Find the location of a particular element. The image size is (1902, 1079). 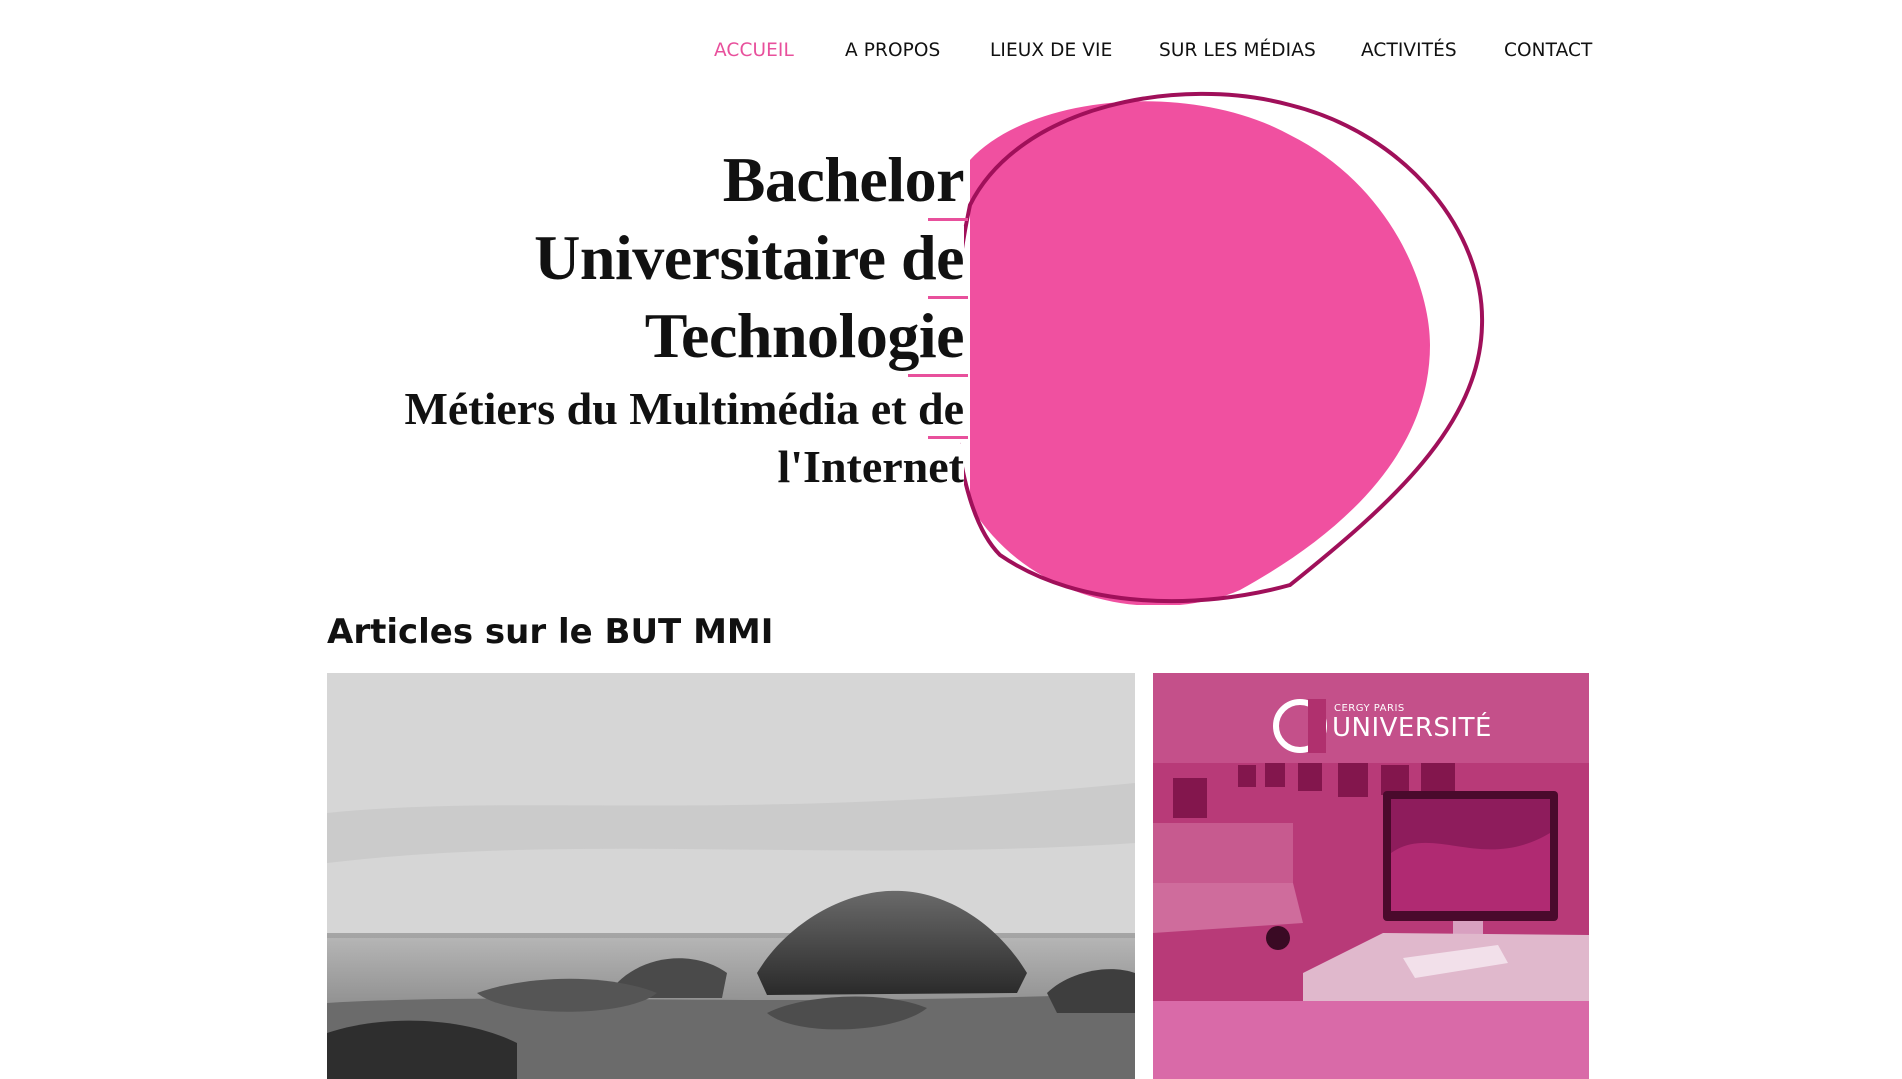

hero-subtitle-line-1: Métiers du Multimédia et de is located at coordinates (684, 408).